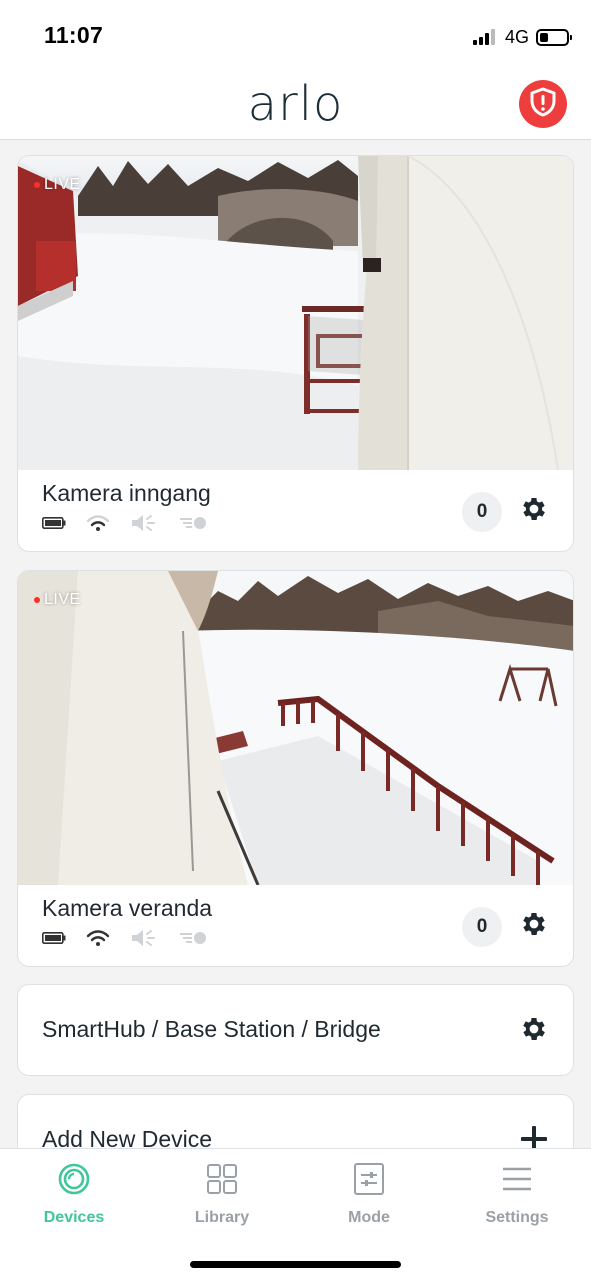  Describe the element at coordinates (544, 37) in the screenshot. I see `battery-fill` at that location.